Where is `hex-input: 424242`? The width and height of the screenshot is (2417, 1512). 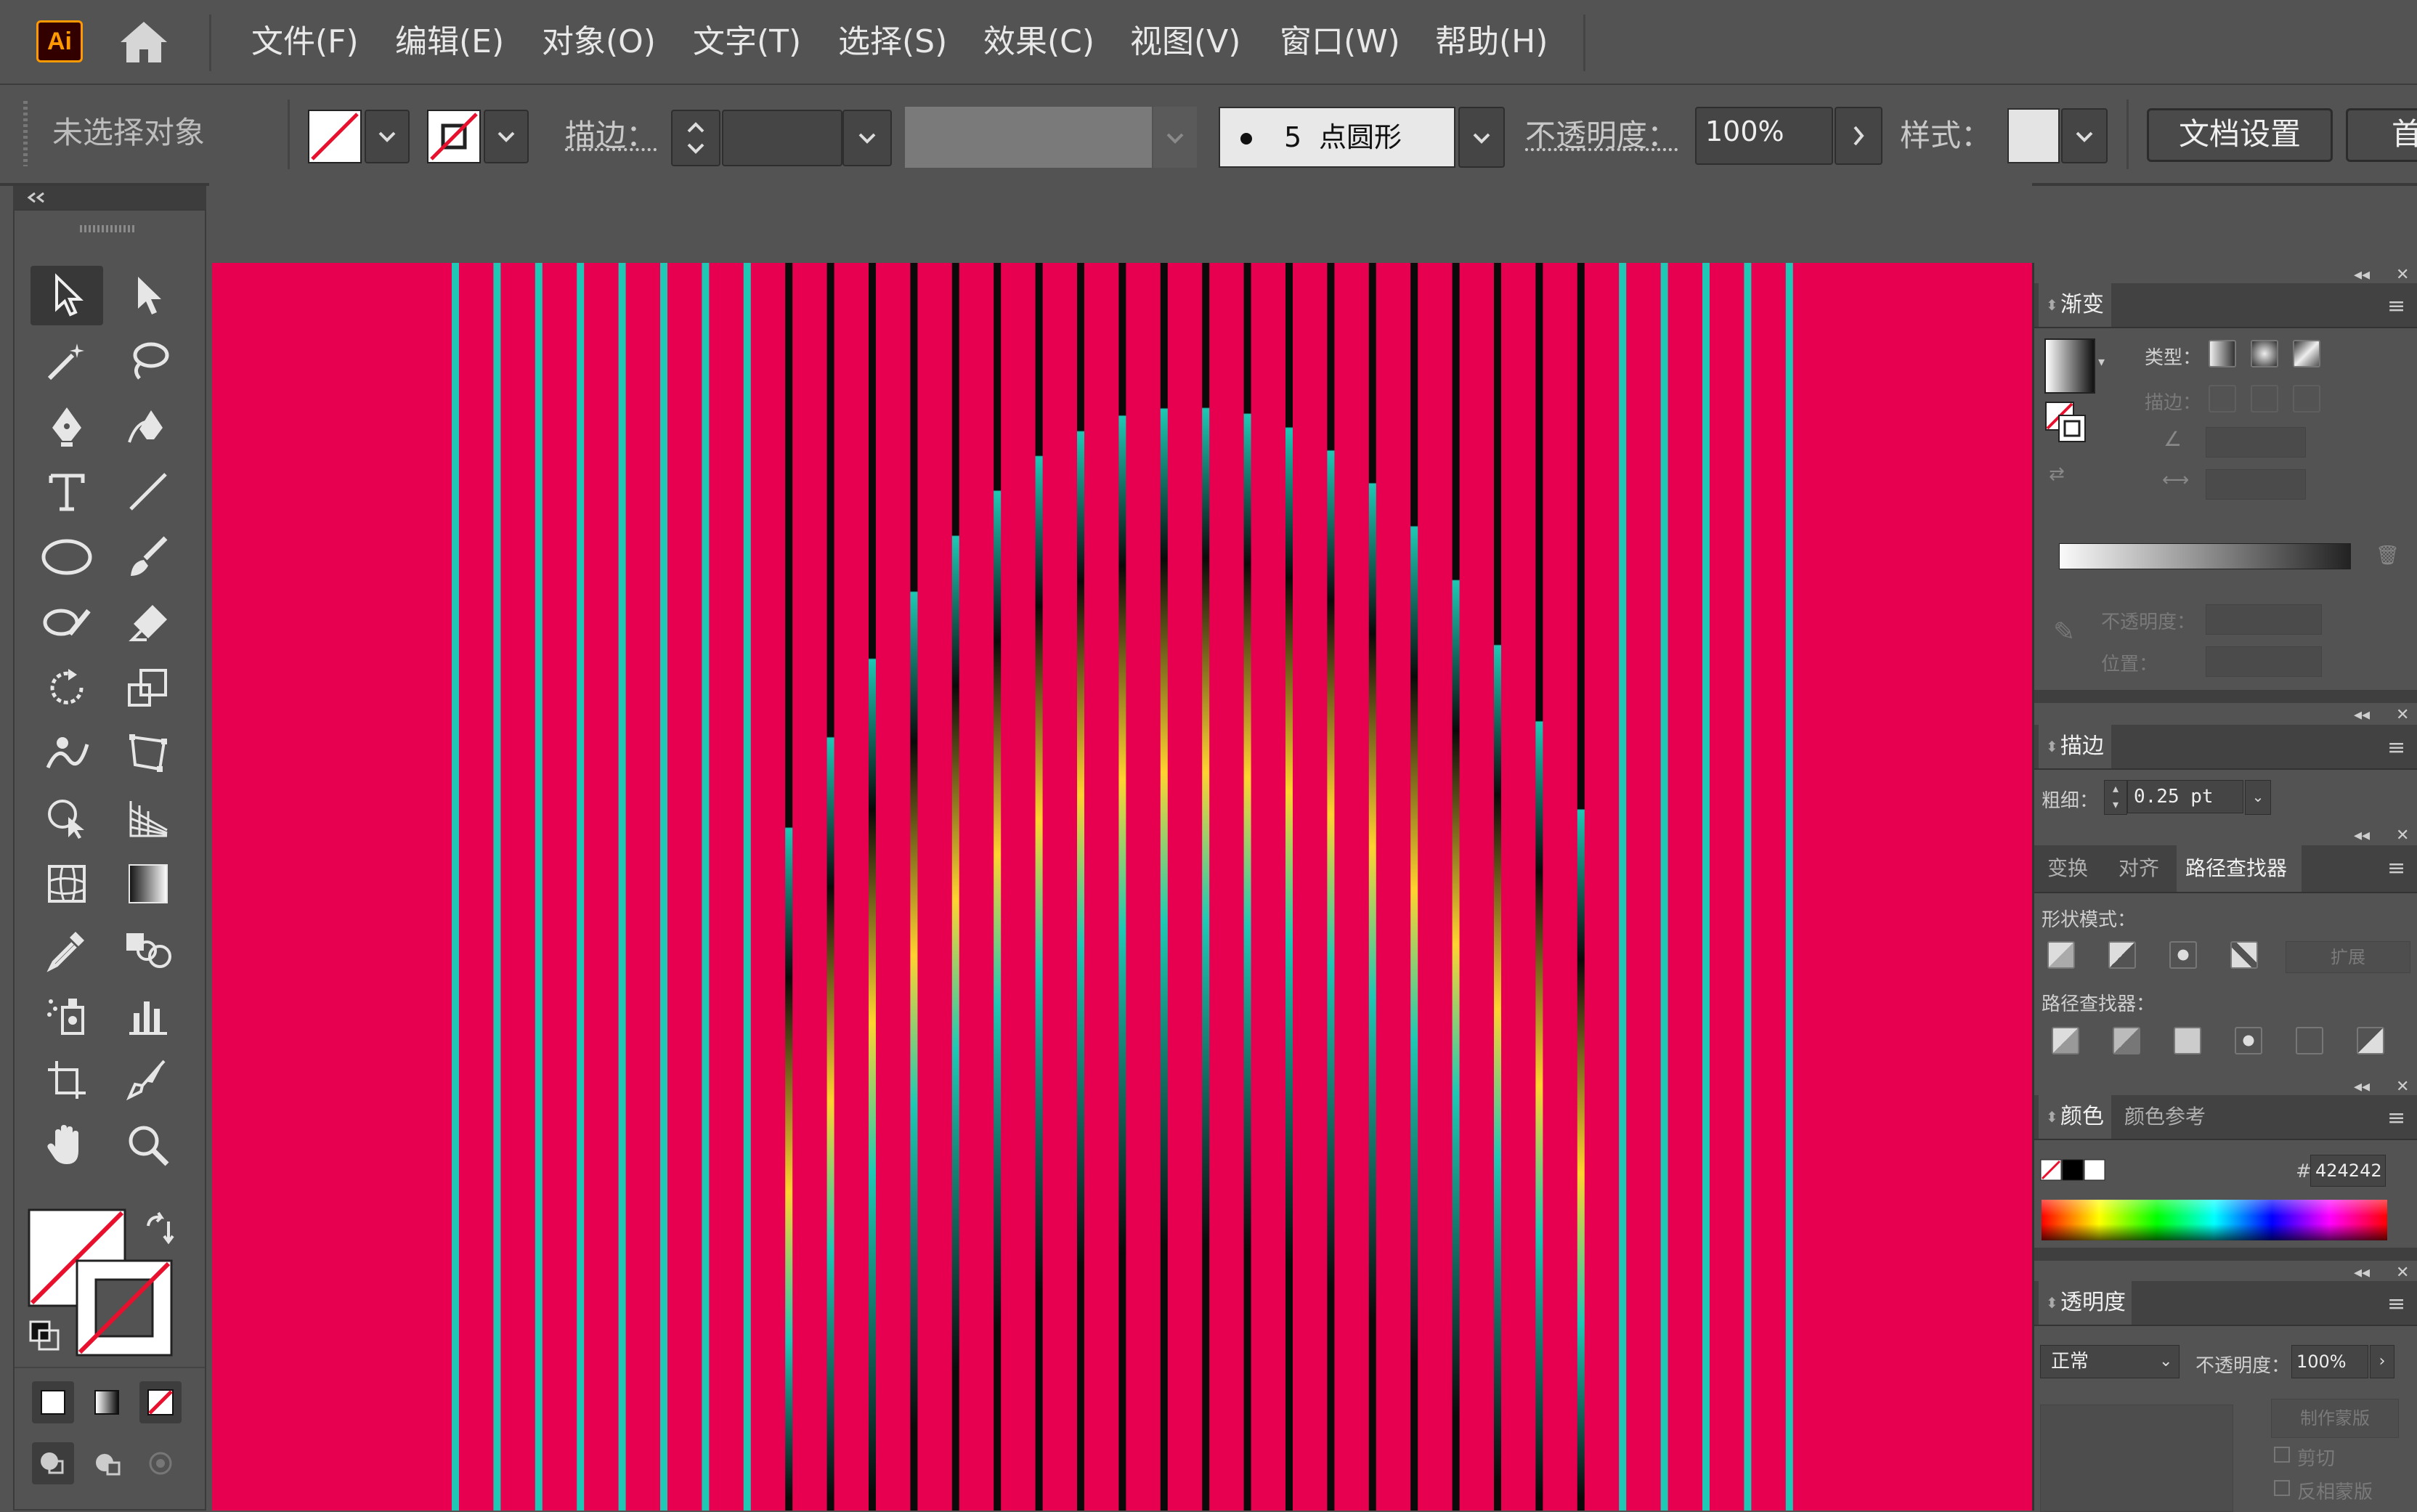
hex-input: 424242 is located at coordinates (2348, 1171).